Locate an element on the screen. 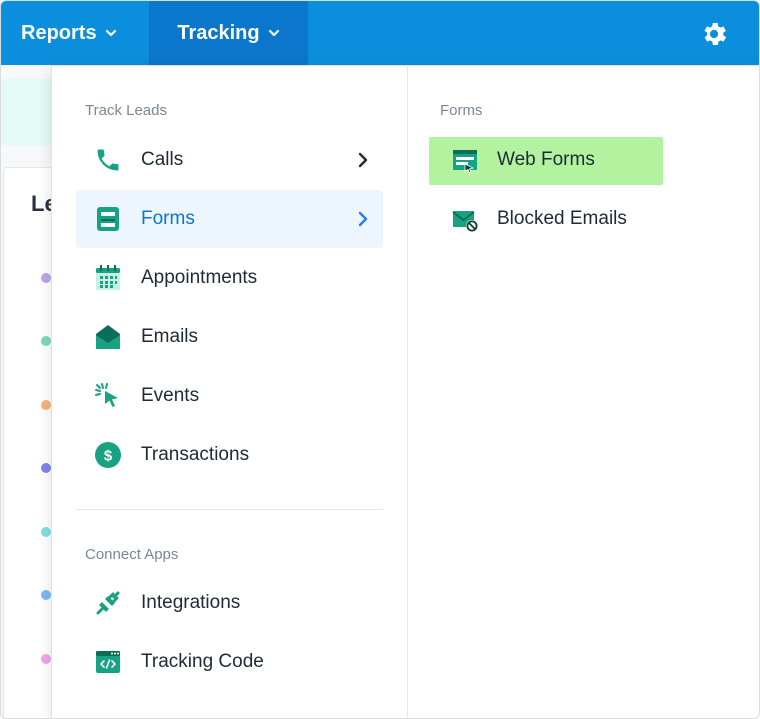 The height and width of the screenshot is (719, 760). menu-item-tracking-code: Tracking Code is located at coordinates (229, 662).